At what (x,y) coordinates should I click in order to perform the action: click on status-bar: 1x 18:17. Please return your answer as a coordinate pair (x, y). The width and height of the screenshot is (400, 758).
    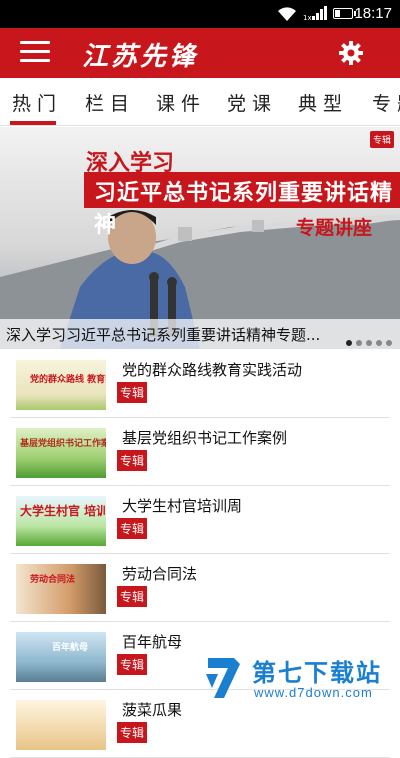
    Looking at the image, I should click on (200, 14).